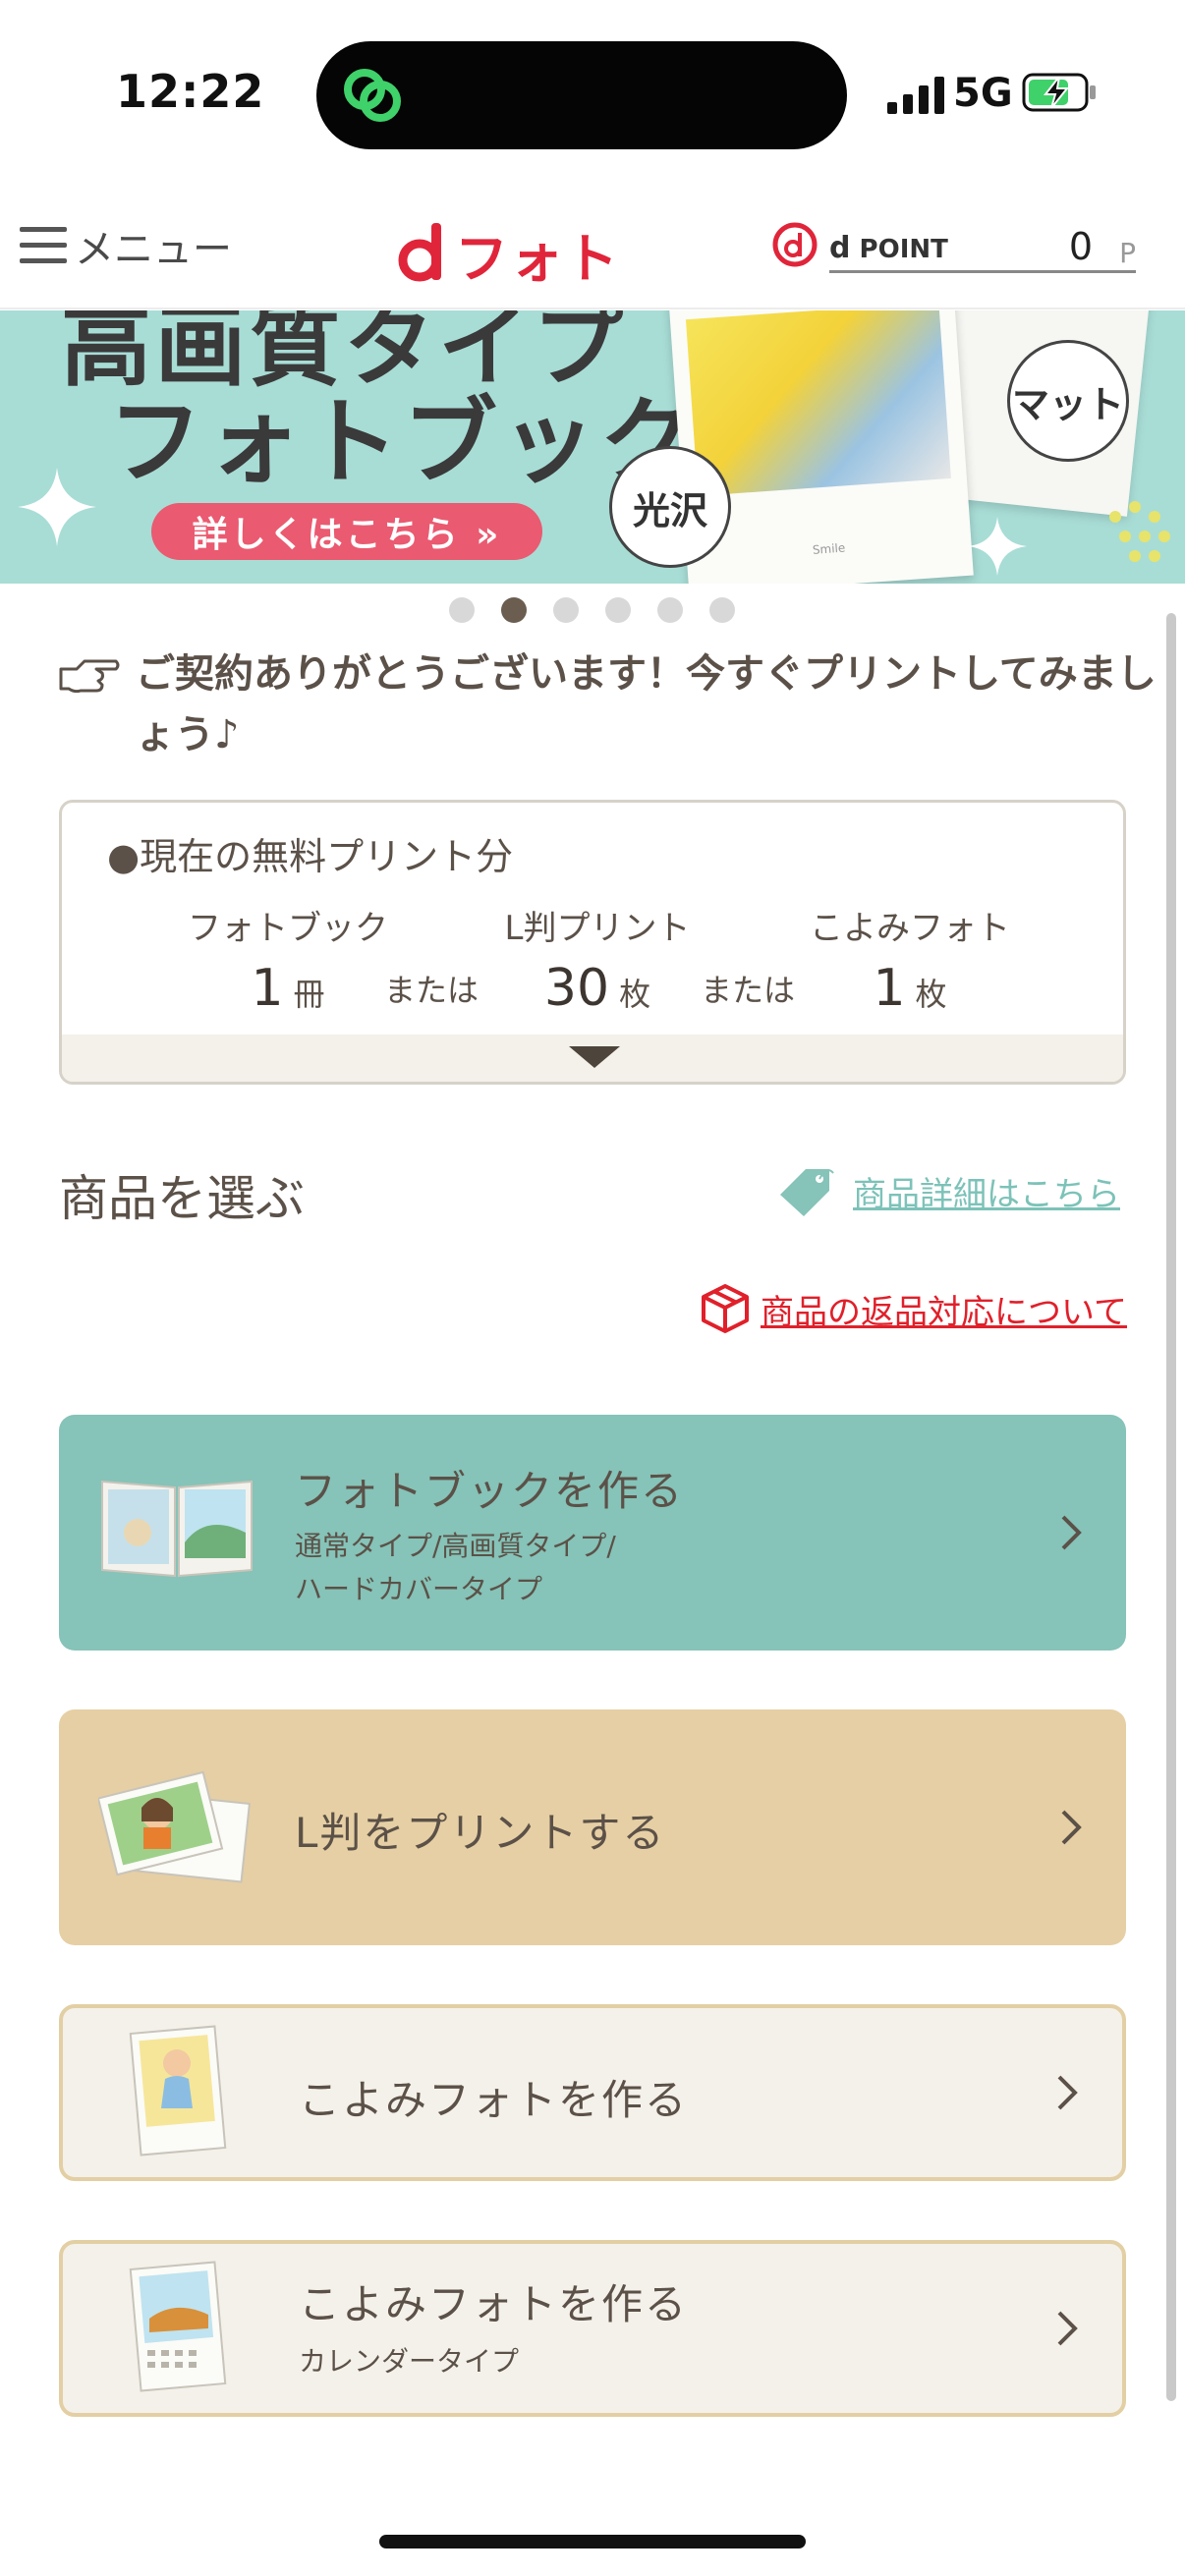 This screenshot has height=2576, width=1185. What do you see at coordinates (153, 249) in the screenshot?
I see `menu-label: メニュー` at bounding box center [153, 249].